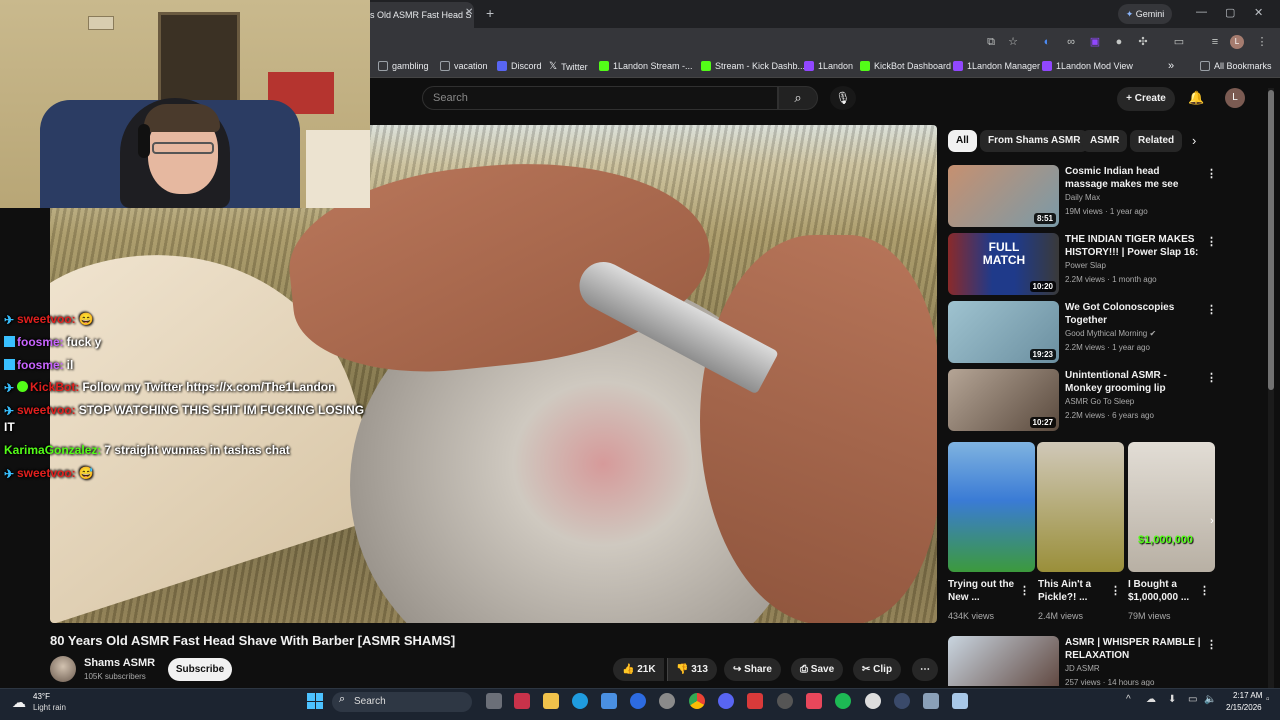  I want to click on channel-avatar, so click(63, 669).